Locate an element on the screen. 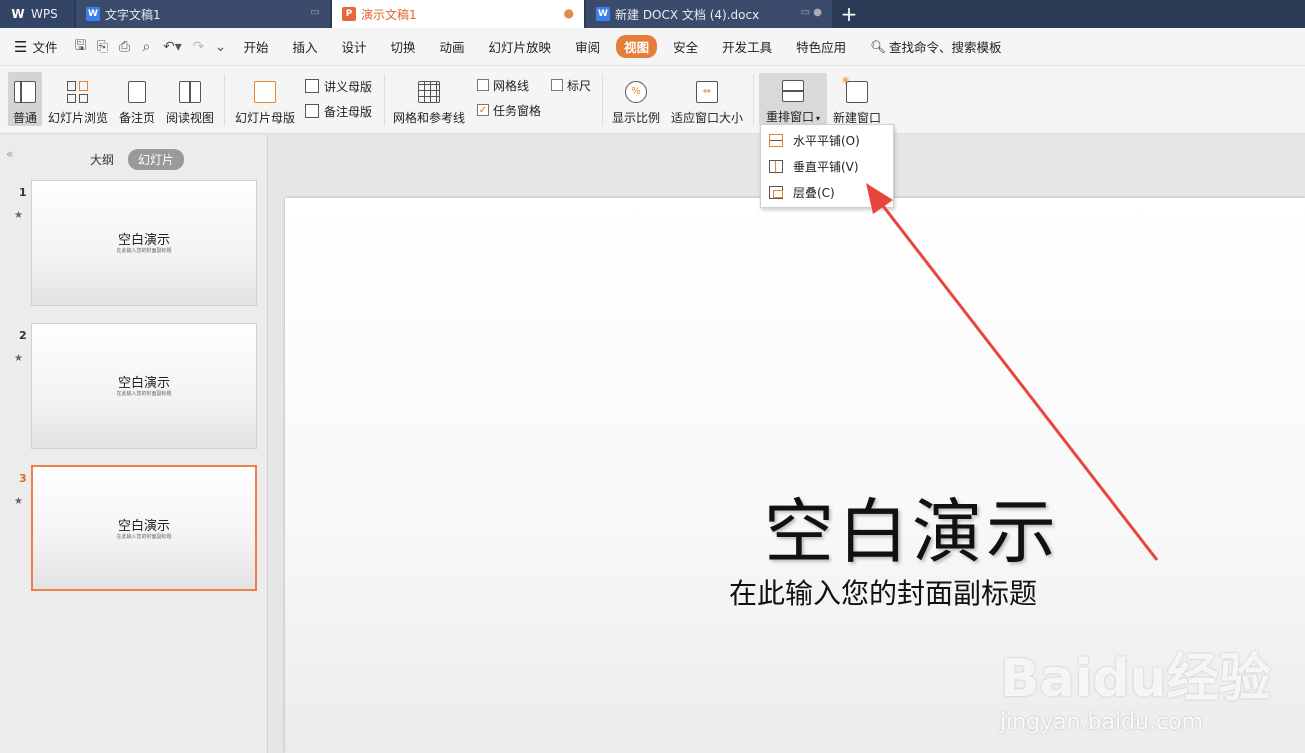  menu-tab-home: 开始 is located at coordinates (255, 47).